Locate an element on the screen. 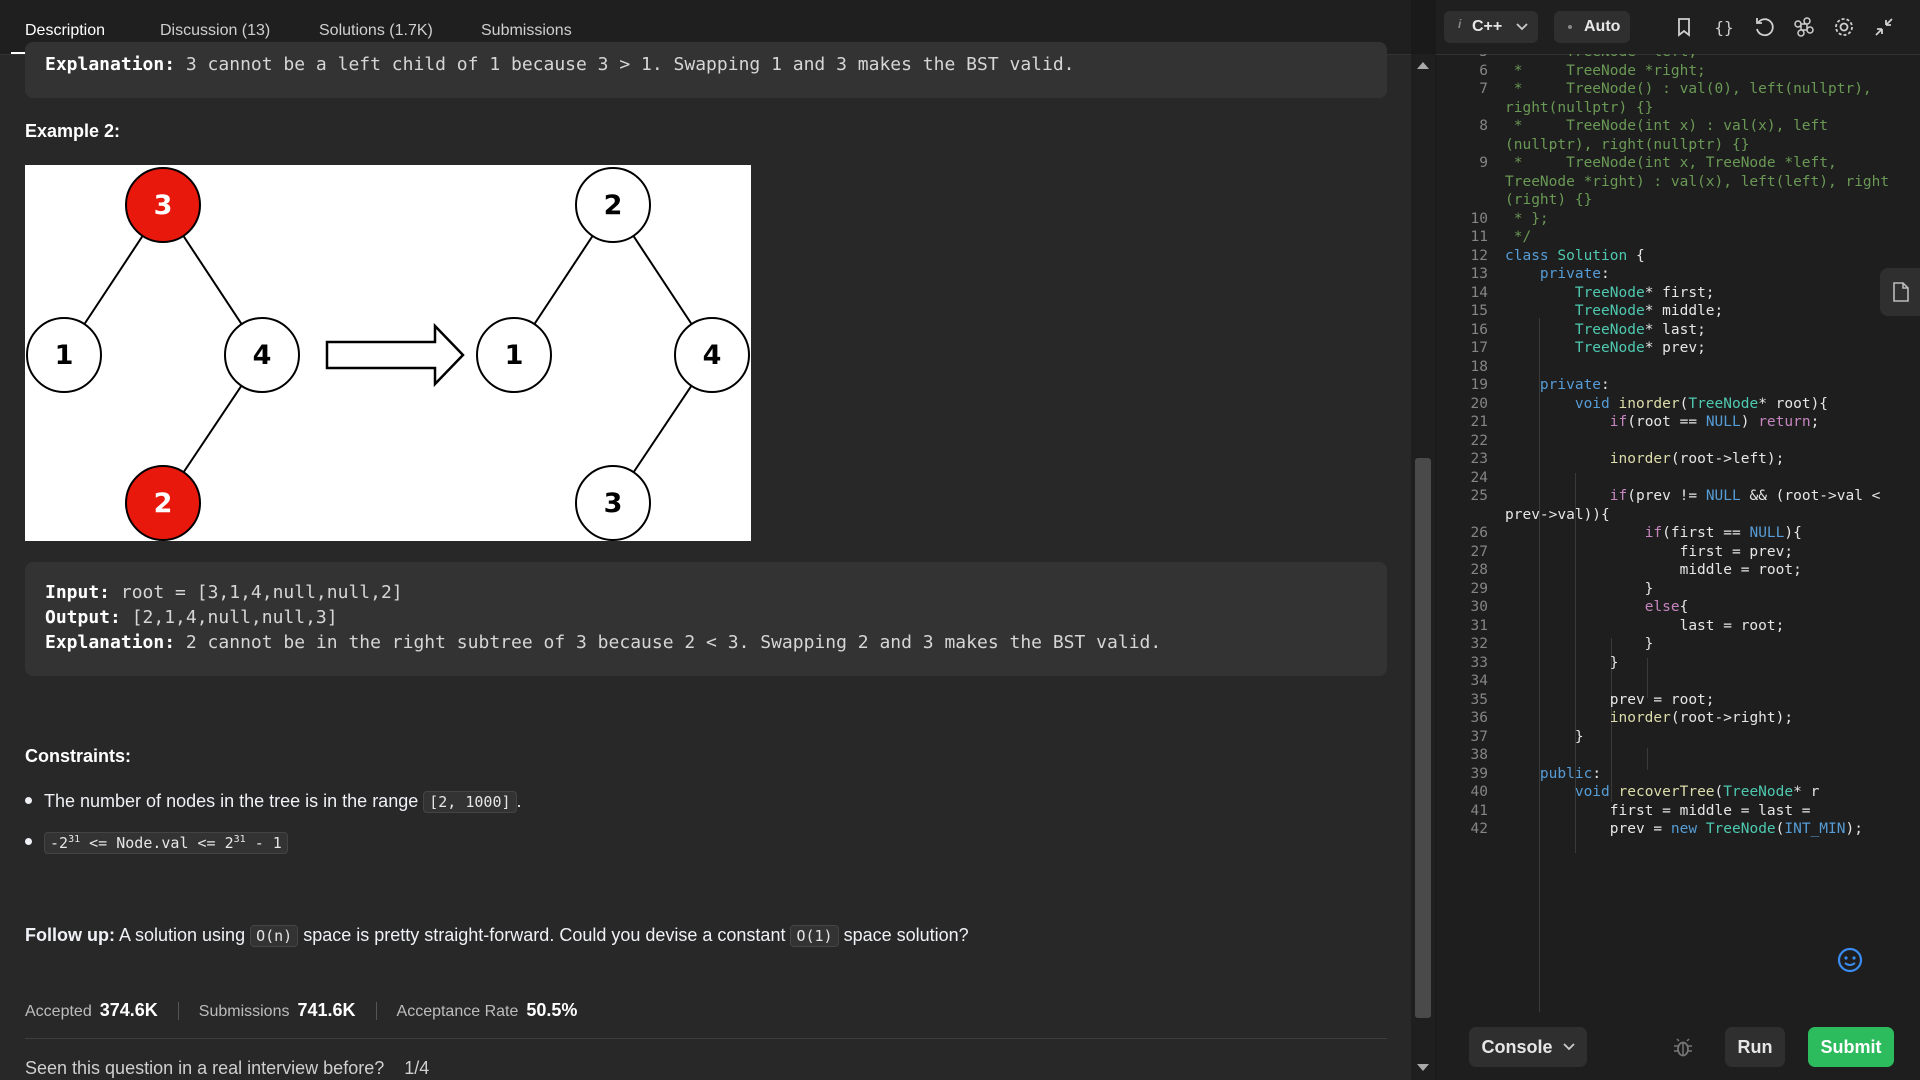  code-part: <= Node.val <= 2 is located at coordinates (157, 843).